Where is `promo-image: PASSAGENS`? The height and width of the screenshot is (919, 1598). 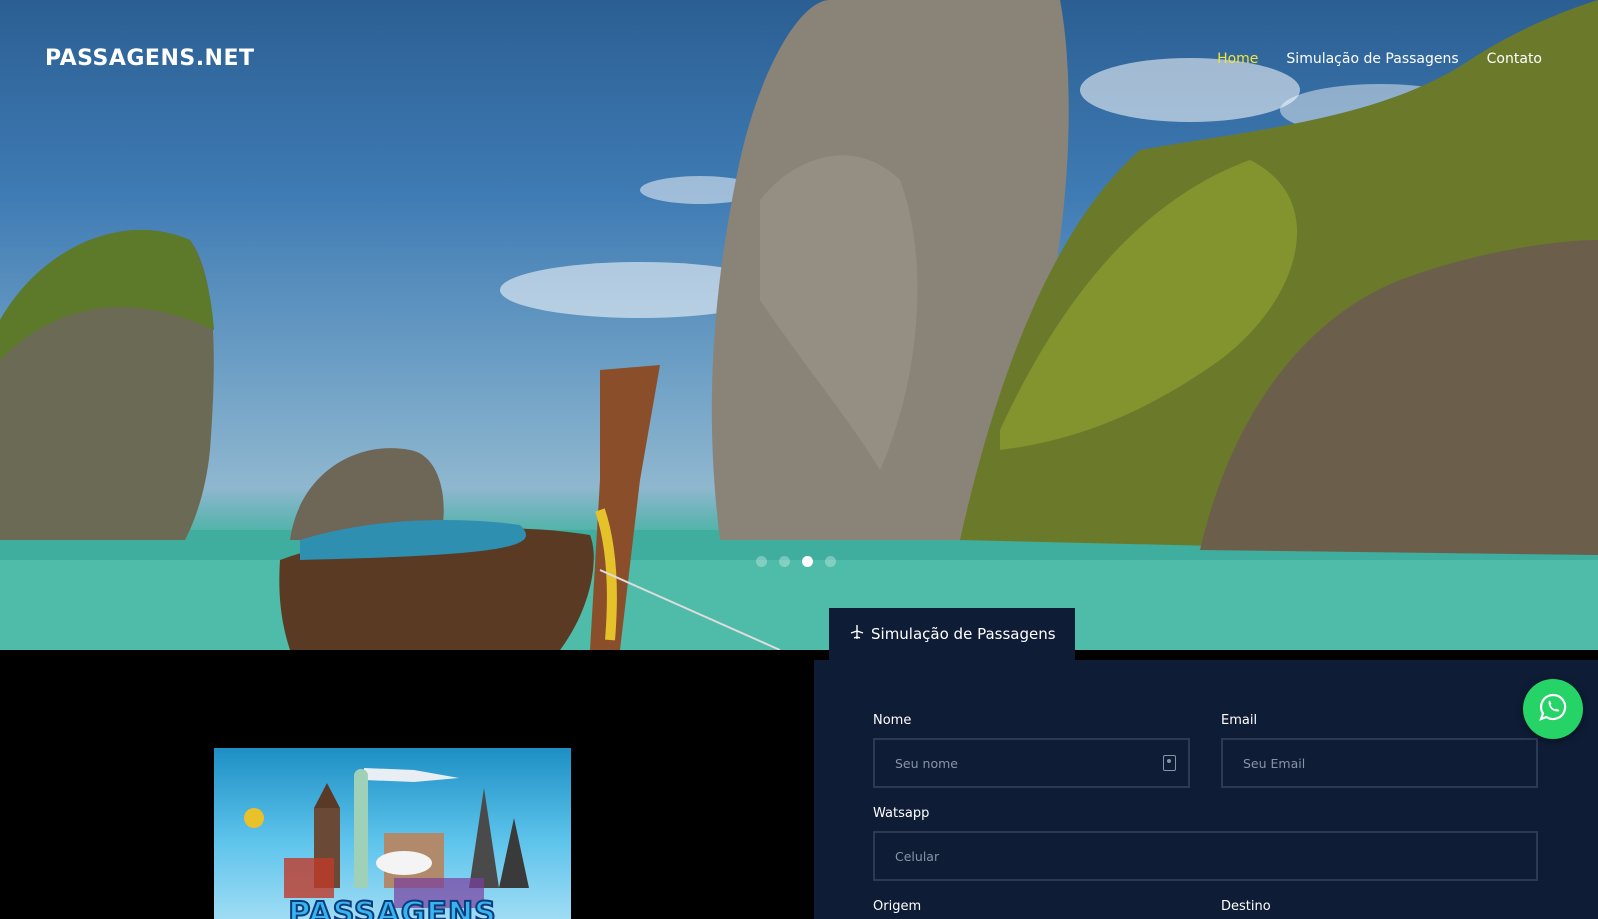 promo-image: PASSAGENS is located at coordinates (392, 833).